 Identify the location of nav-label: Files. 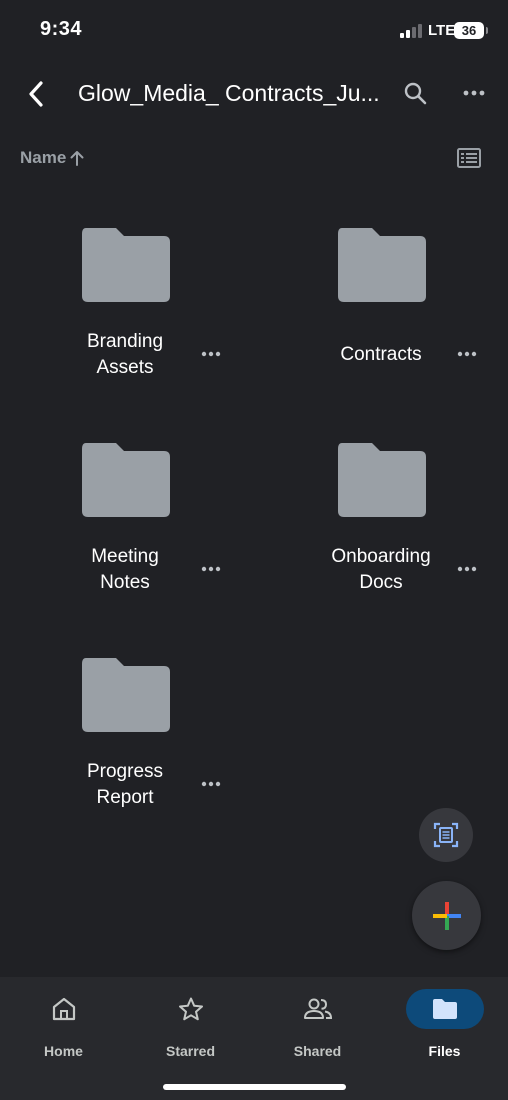
(444, 1051).